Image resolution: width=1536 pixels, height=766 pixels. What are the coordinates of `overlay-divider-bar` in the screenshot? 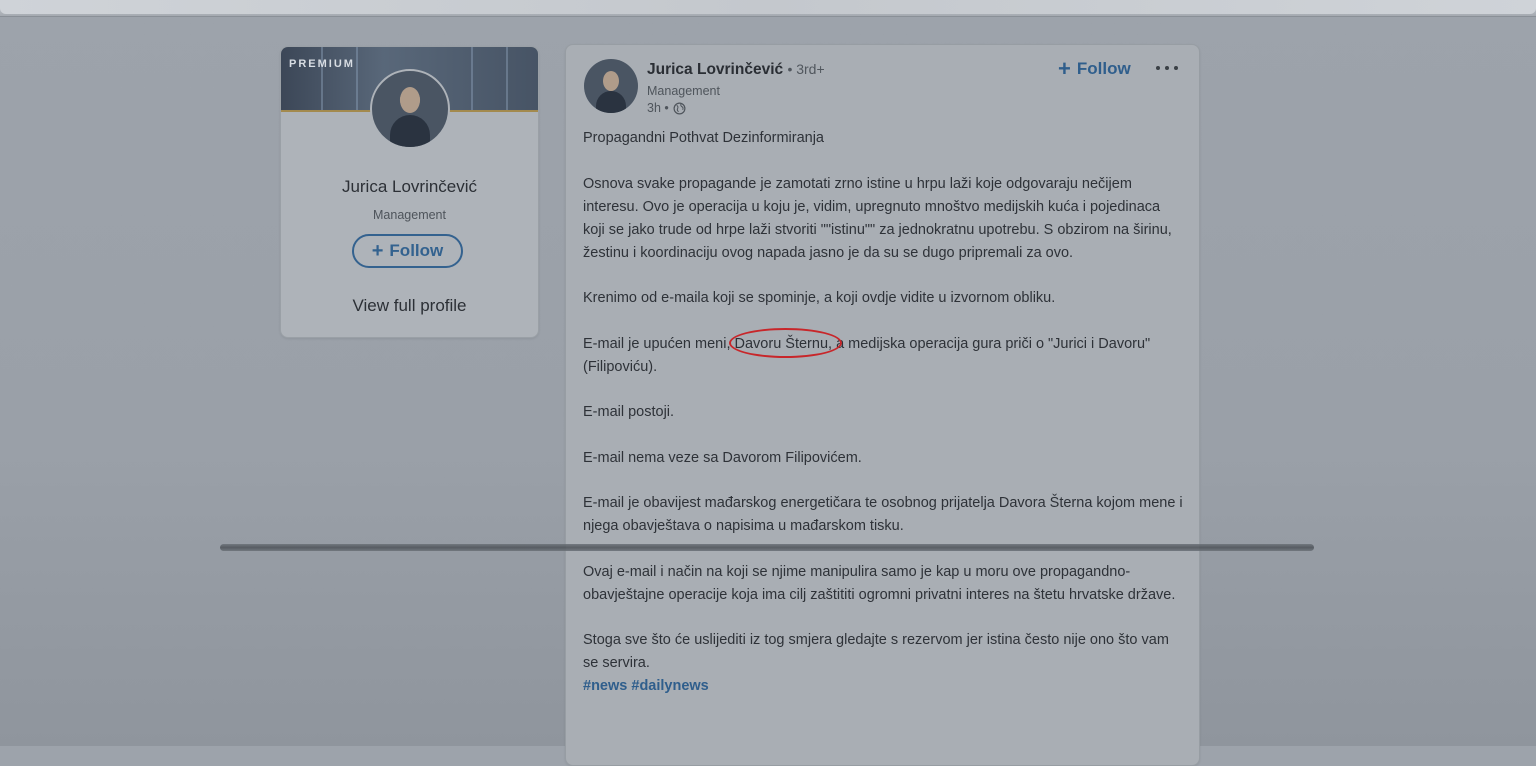 It's located at (767, 547).